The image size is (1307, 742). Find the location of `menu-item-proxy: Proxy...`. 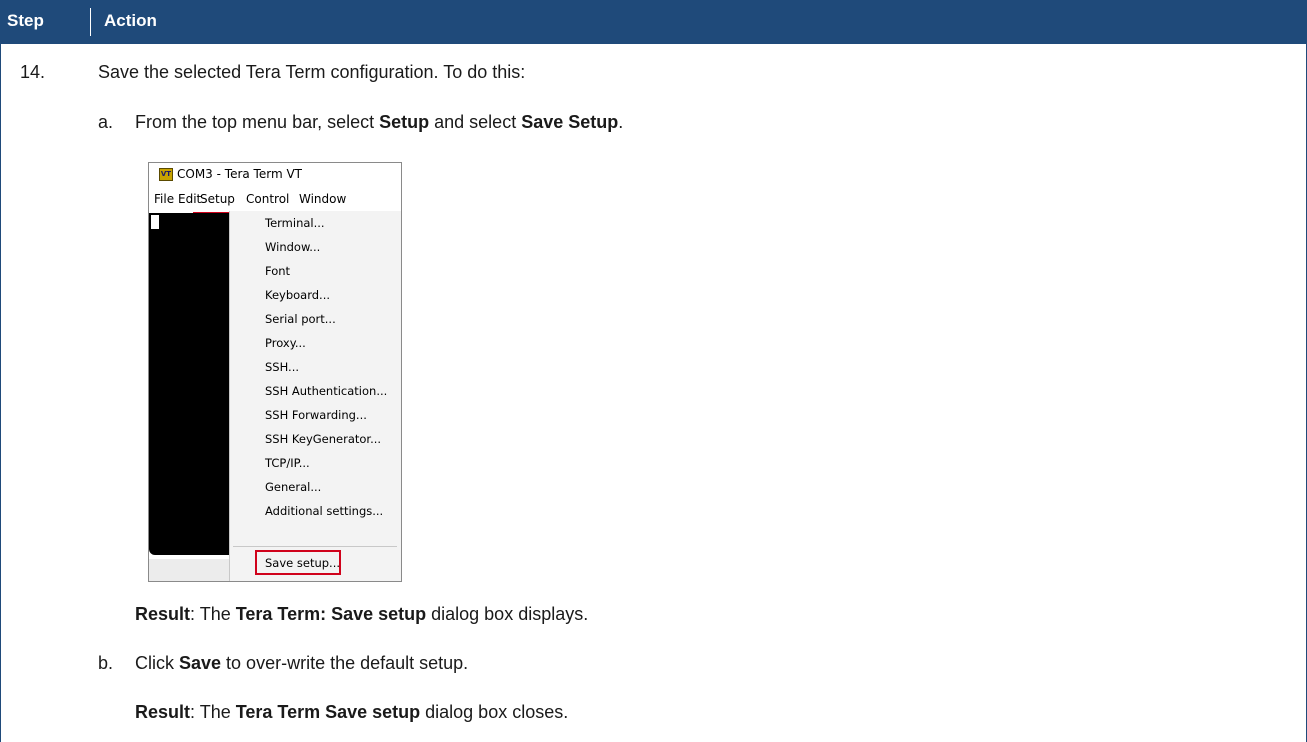

menu-item-proxy: Proxy... is located at coordinates (285, 343).